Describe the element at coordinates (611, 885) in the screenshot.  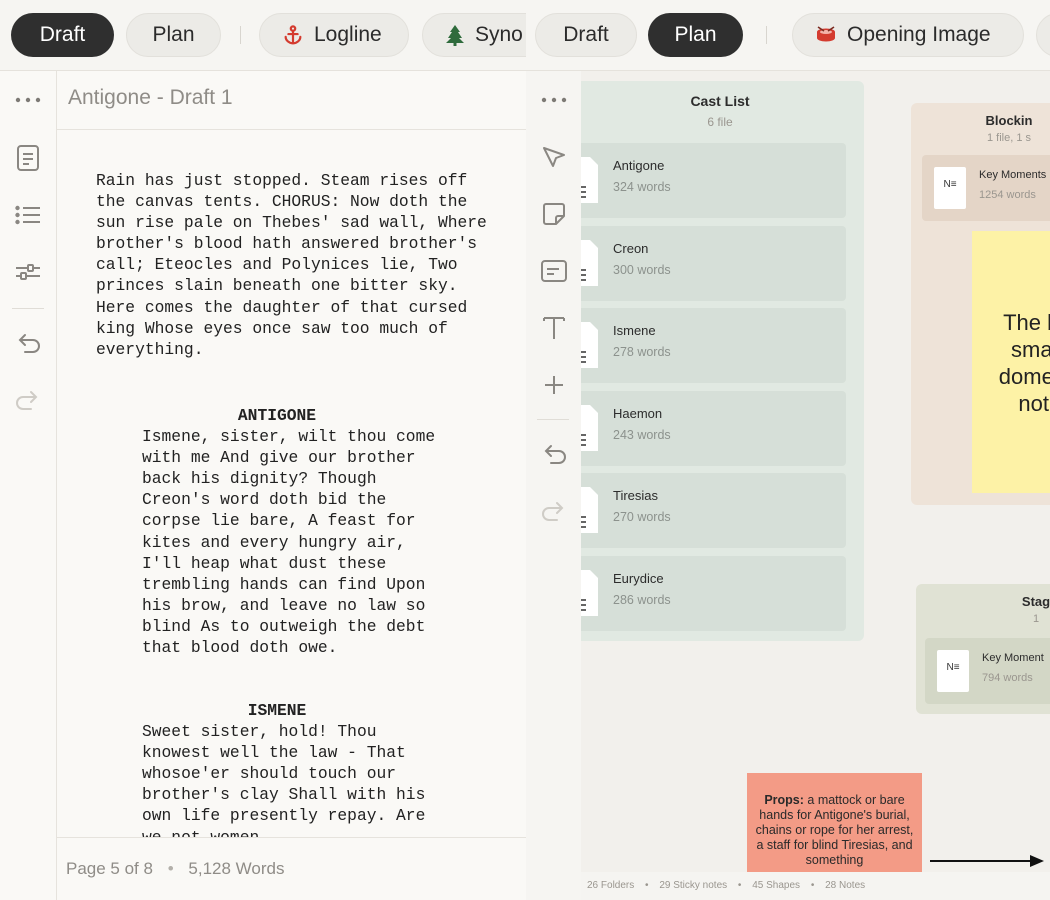
I see `folder-count: 26 Folders` at that location.